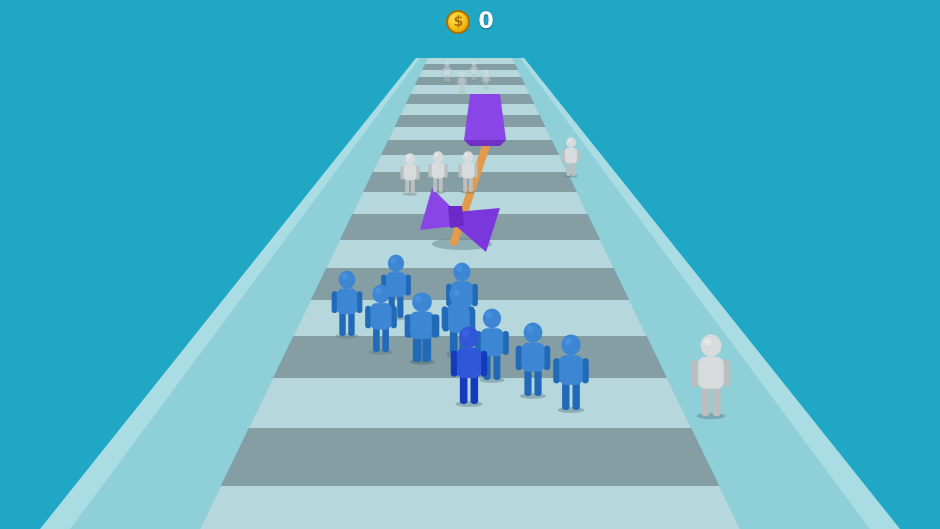  I want to click on hud-bar: $ 0, so click(470, 22).